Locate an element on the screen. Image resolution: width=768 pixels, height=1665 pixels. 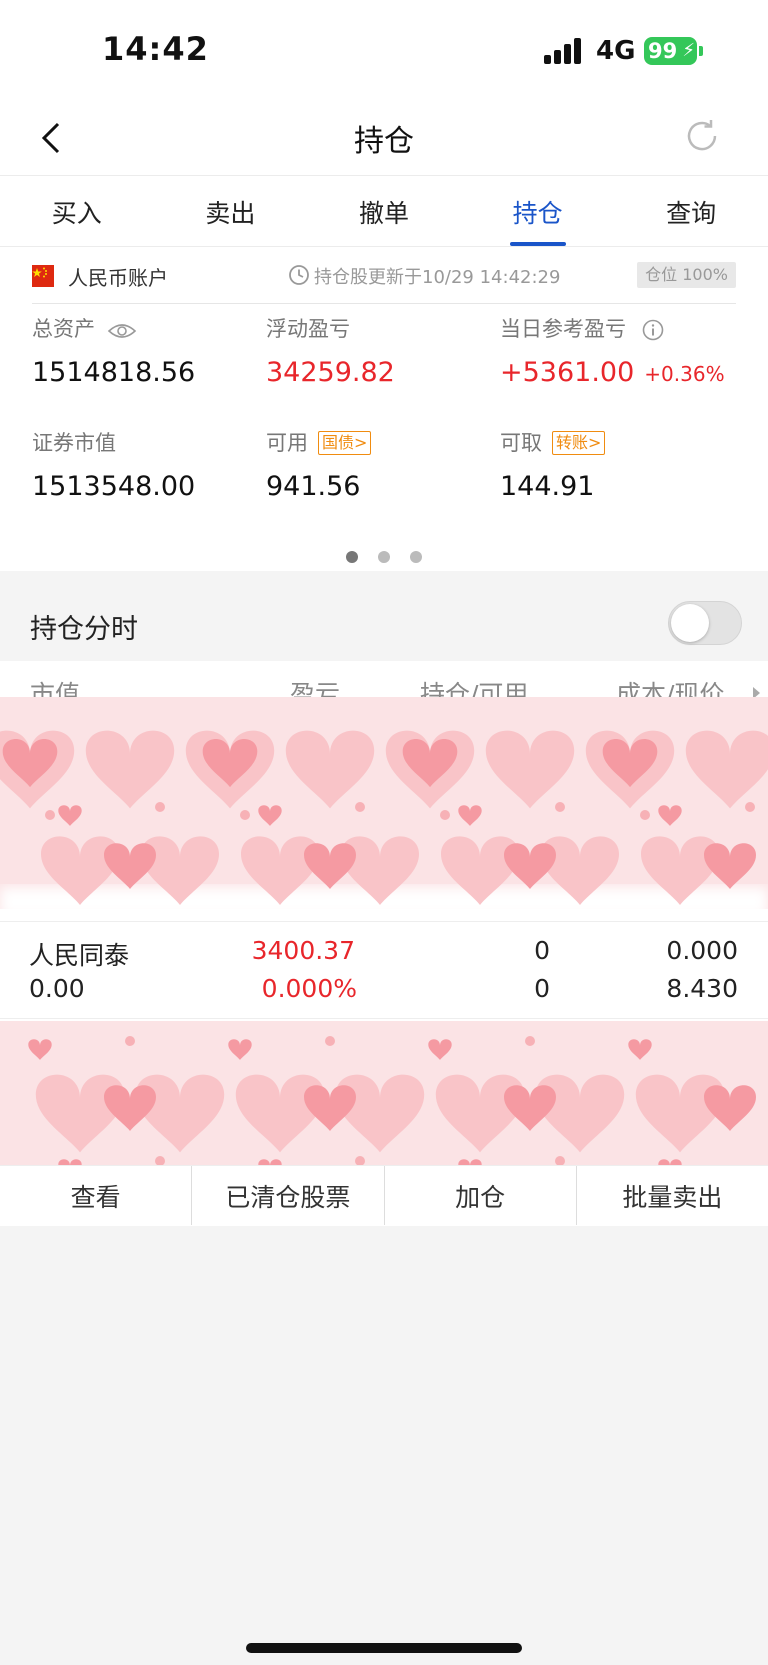
floating-pl-label: 浮动盈亏 is located at coordinates (308, 329).